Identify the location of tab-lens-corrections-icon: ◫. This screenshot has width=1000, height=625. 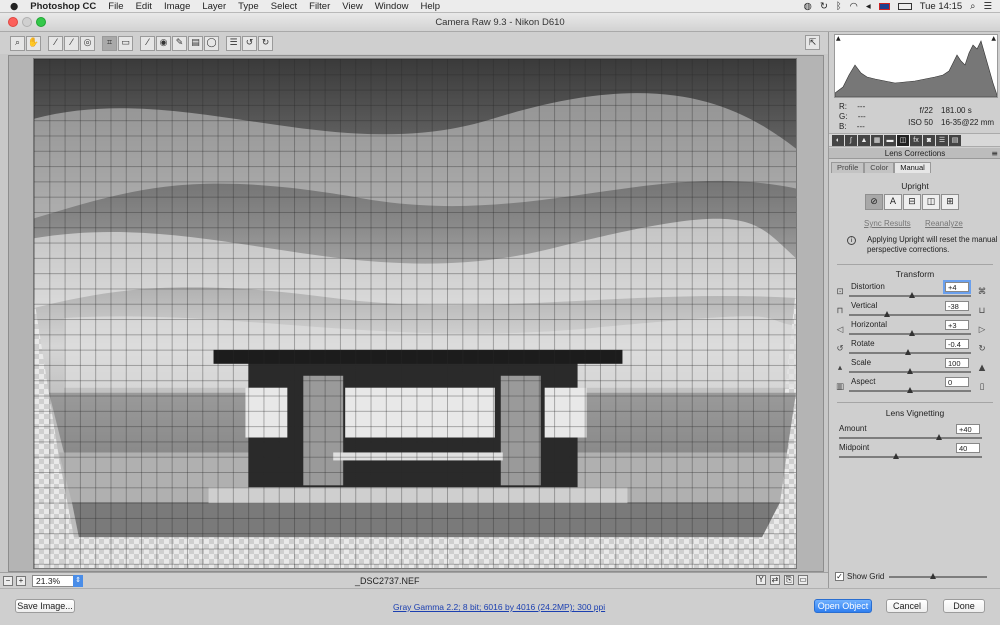
(903, 140).